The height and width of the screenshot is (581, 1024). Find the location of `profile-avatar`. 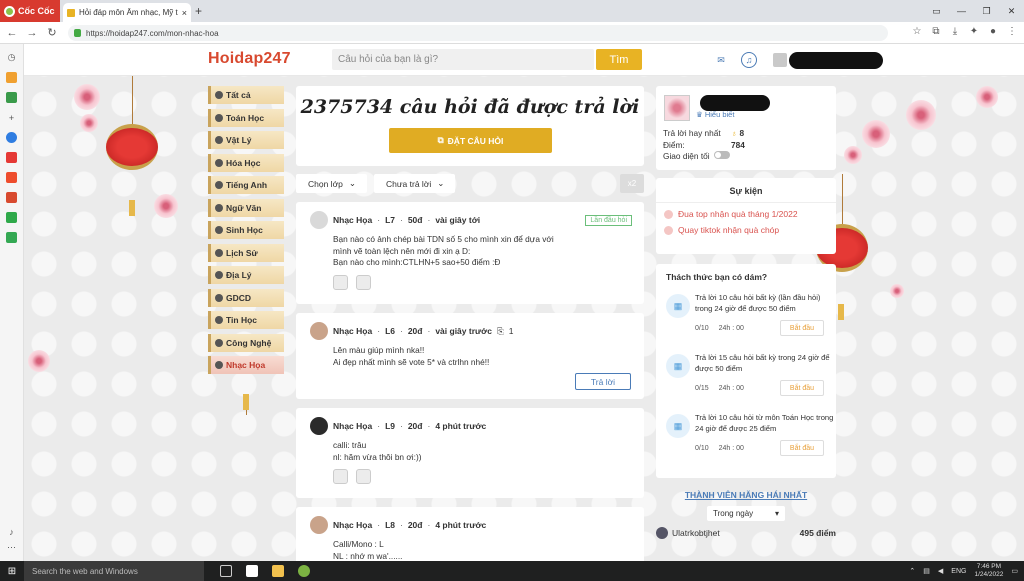

profile-avatar is located at coordinates (677, 108).